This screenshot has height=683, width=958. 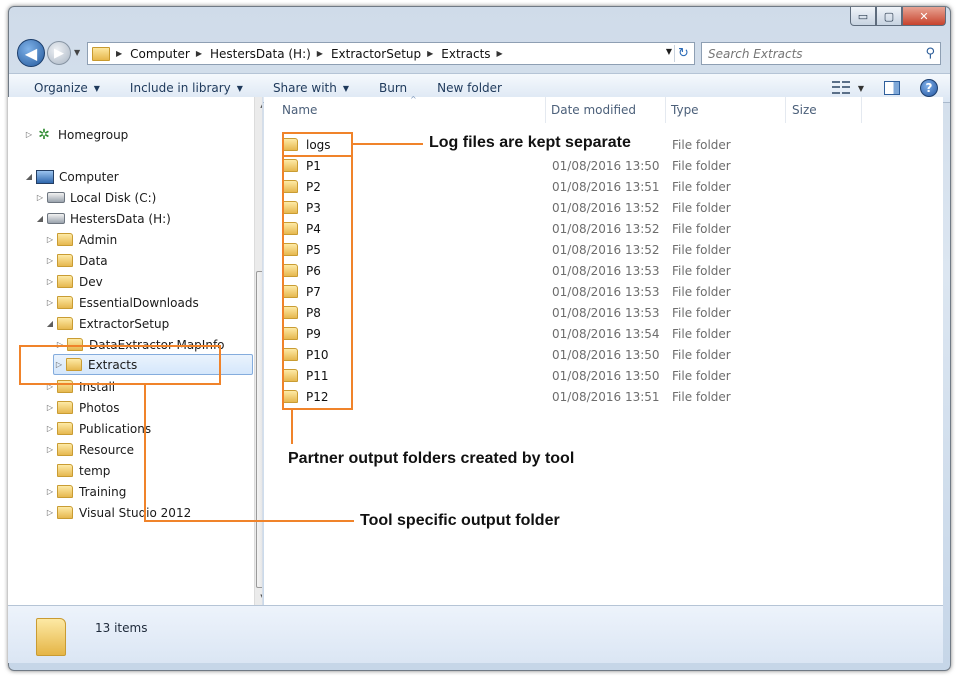 I want to click on tree-folder: ▷ Publications, so click(x=98, y=428).